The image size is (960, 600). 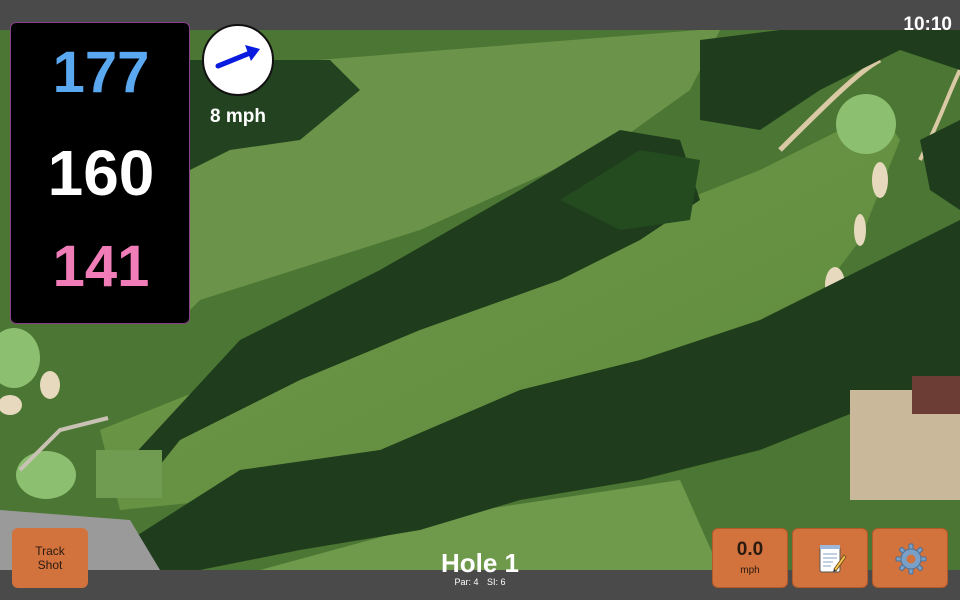 What do you see at coordinates (50, 551) in the screenshot?
I see `track-shot-label-line1: Track` at bounding box center [50, 551].